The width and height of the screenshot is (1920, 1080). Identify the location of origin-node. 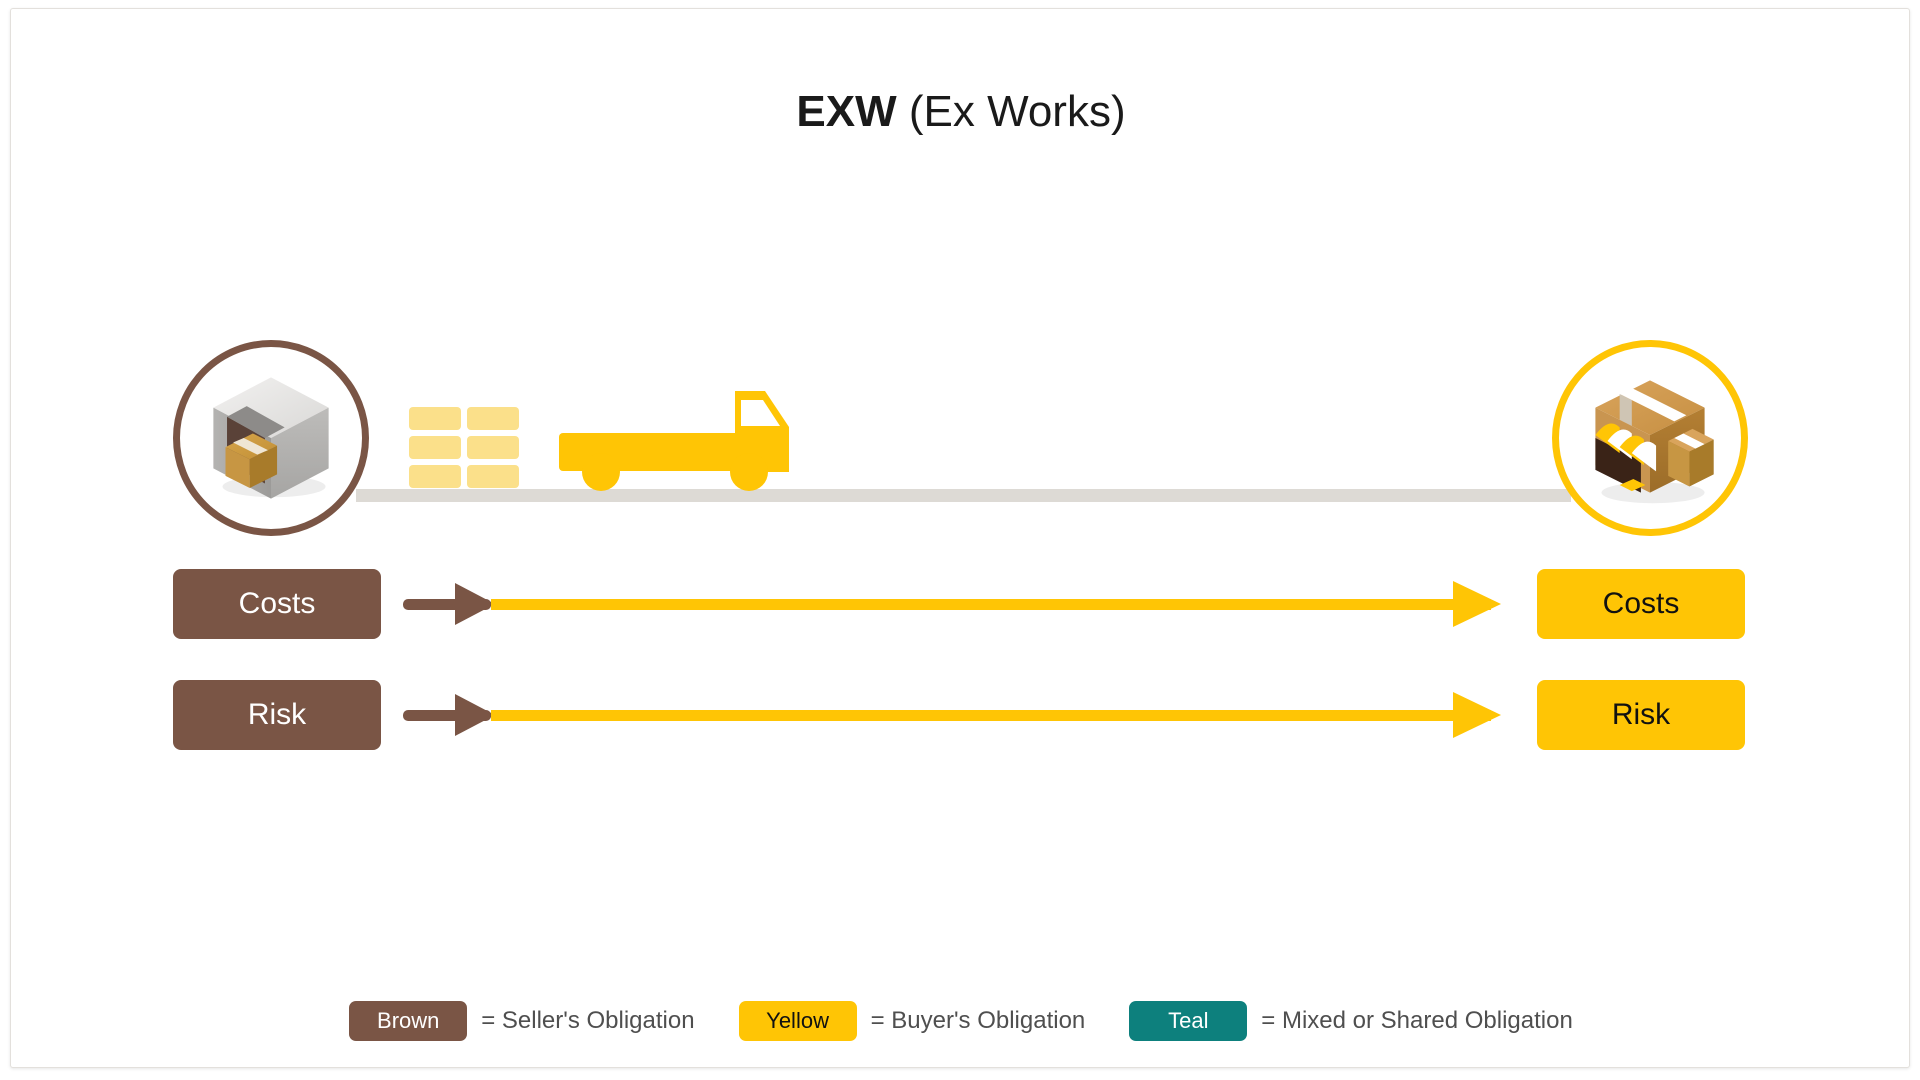
(271, 438).